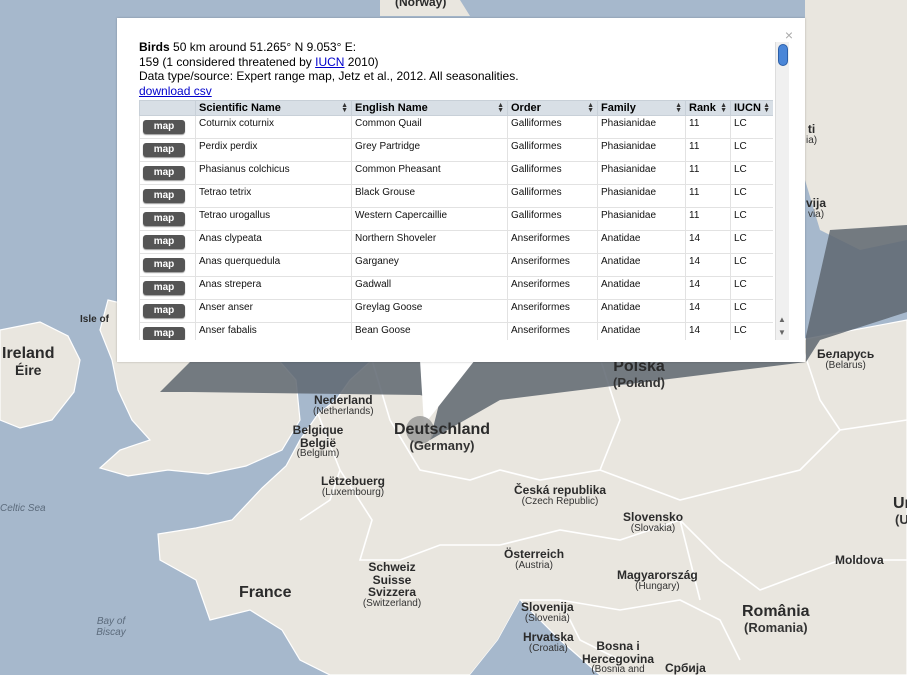 Image resolution: width=907 pixels, height=675 pixels. What do you see at coordinates (429, 196) in the screenshot?
I see `cell-eng: Black Grouse` at bounding box center [429, 196].